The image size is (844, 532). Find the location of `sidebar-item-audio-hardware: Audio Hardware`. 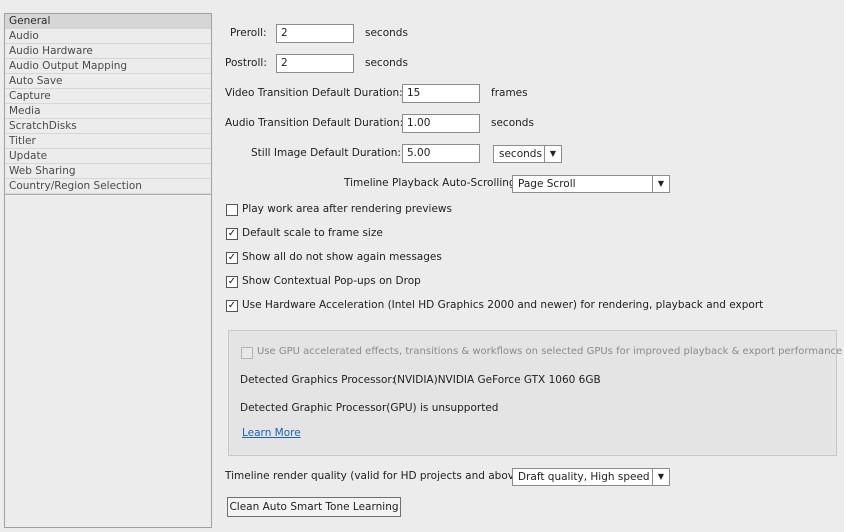

sidebar-item-audio-hardware: Audio Hardware is located at coordinates (108, 51).